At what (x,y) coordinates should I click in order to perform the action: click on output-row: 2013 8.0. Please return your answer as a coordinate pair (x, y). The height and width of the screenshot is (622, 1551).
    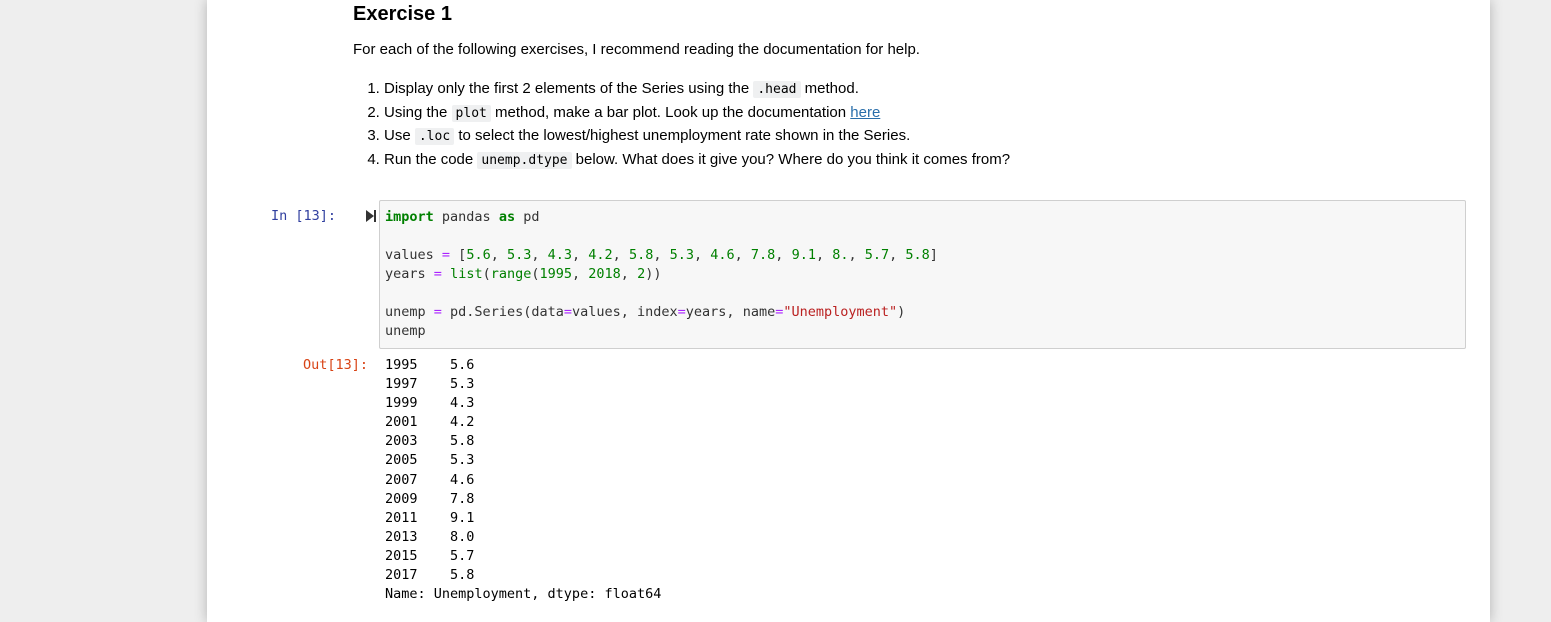
    Looking at the image, I should click on (523, 537).